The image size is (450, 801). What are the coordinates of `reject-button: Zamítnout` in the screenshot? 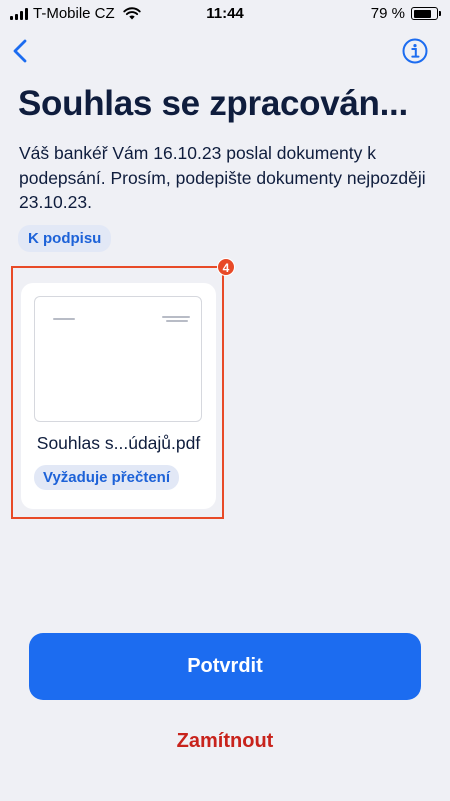 It's located at (225, 741).